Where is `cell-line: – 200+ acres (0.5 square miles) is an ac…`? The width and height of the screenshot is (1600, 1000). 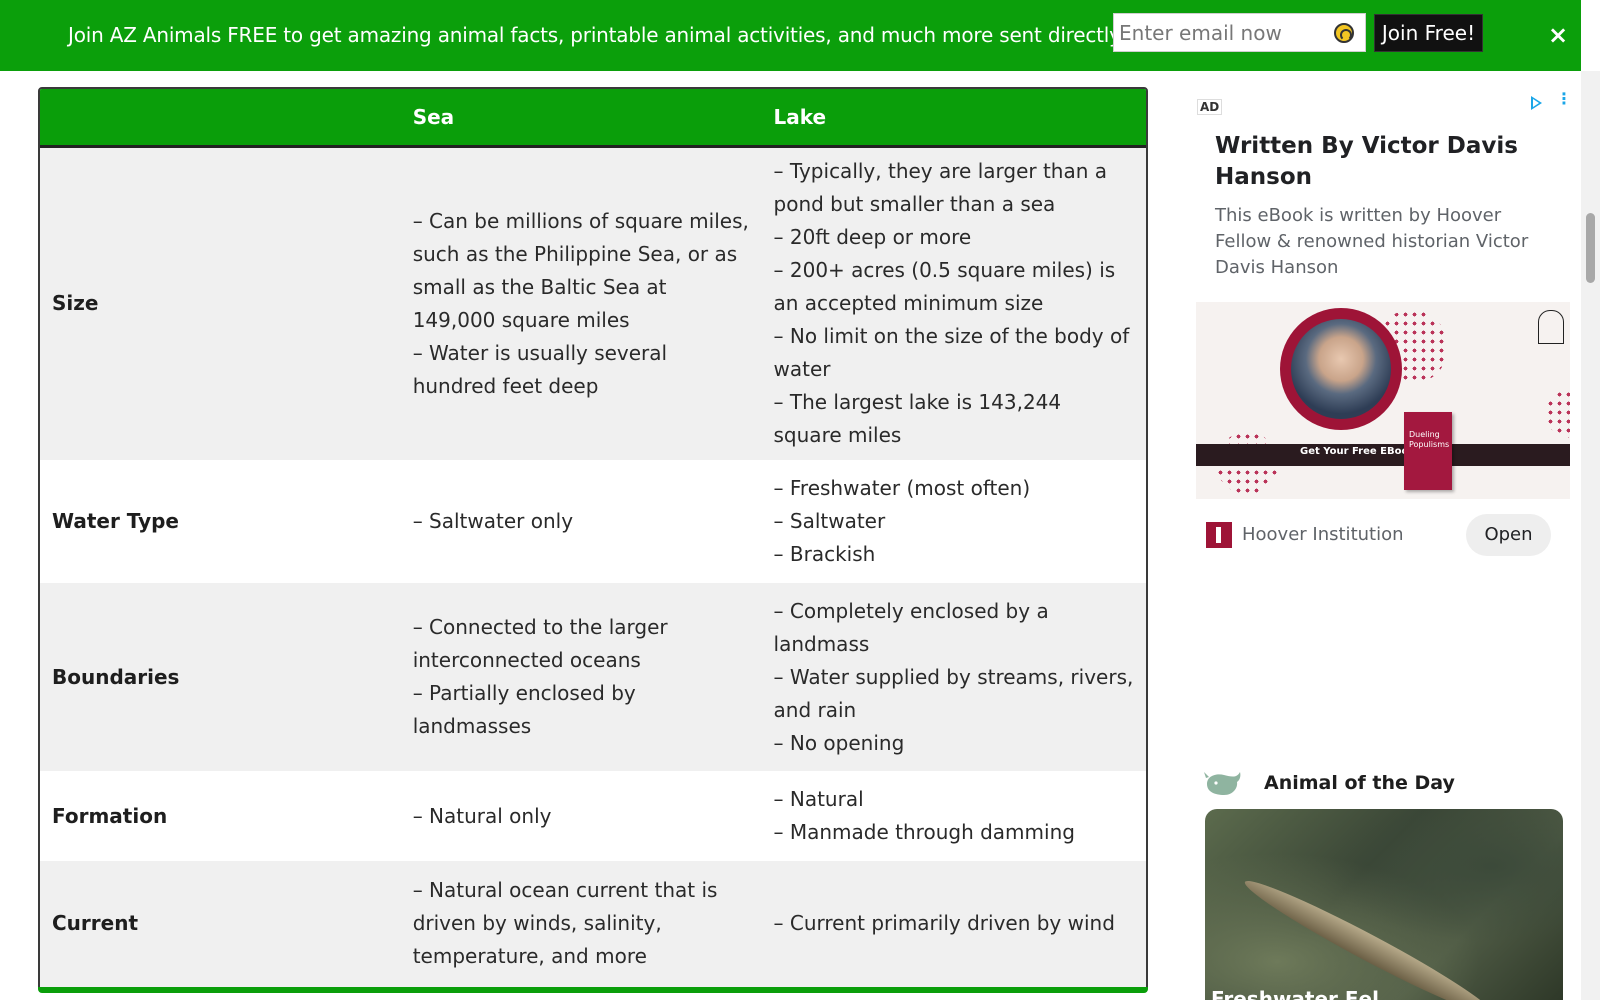
cell-line: – 200+ acres (0.5 square miles) is an ac… is located at coordinates (944, 287).